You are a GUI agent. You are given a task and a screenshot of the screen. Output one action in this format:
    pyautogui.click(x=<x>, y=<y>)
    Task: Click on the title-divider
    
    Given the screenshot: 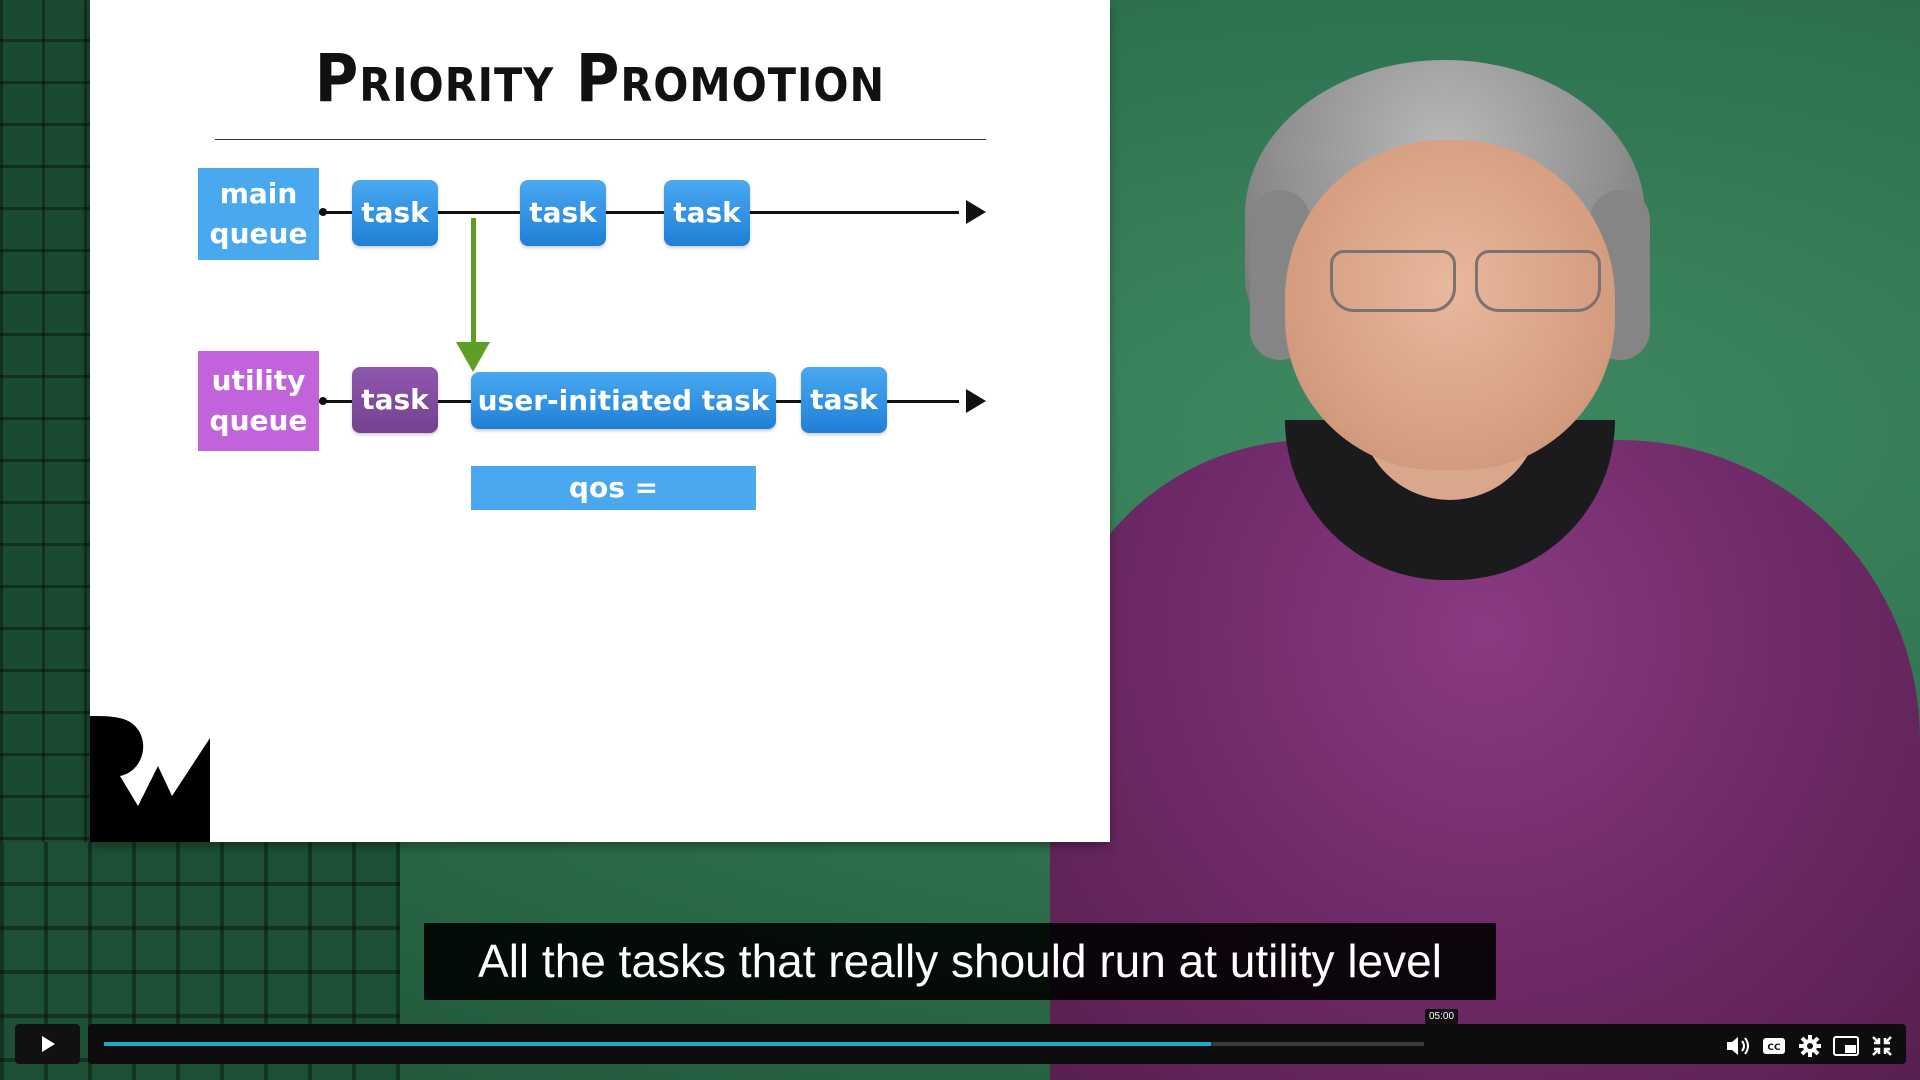 What is the action you would take?
    pyautogui.click(x=600, y=139)
    